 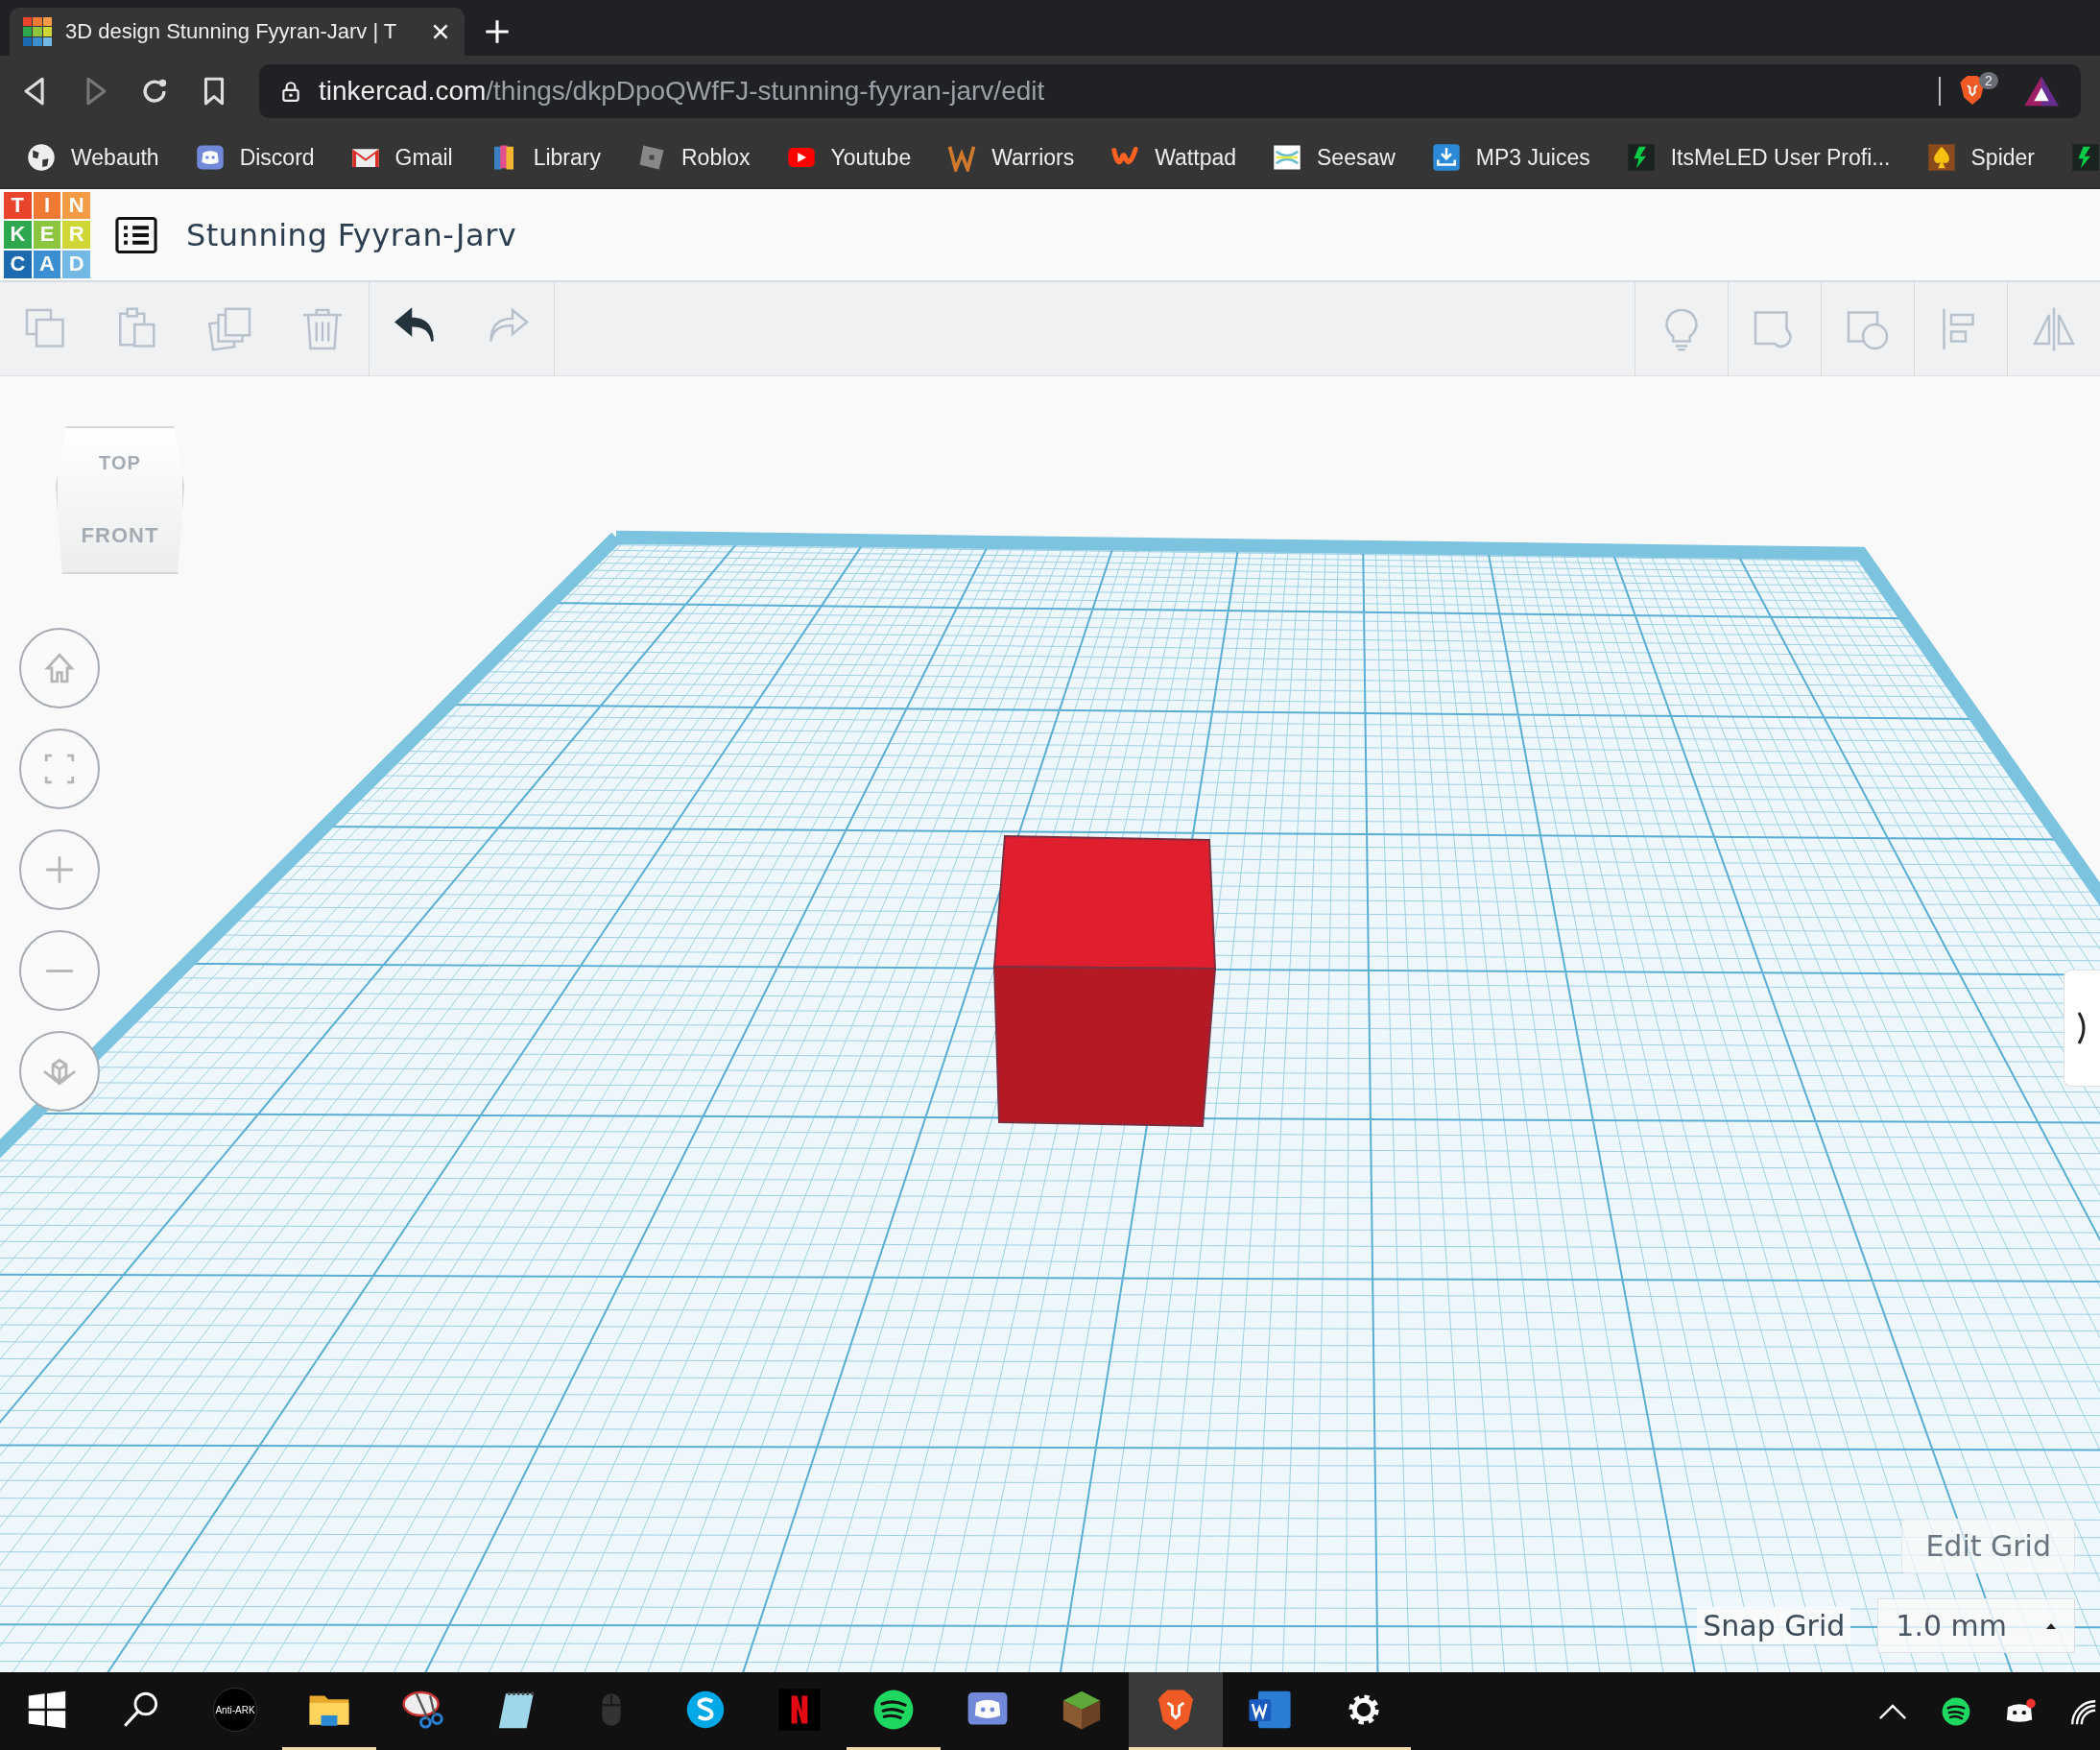 What do you see at coordinates (1287, 158) in the screenshot?
I see `seesaw-logo-icon` at bounding box center [1287, 158].